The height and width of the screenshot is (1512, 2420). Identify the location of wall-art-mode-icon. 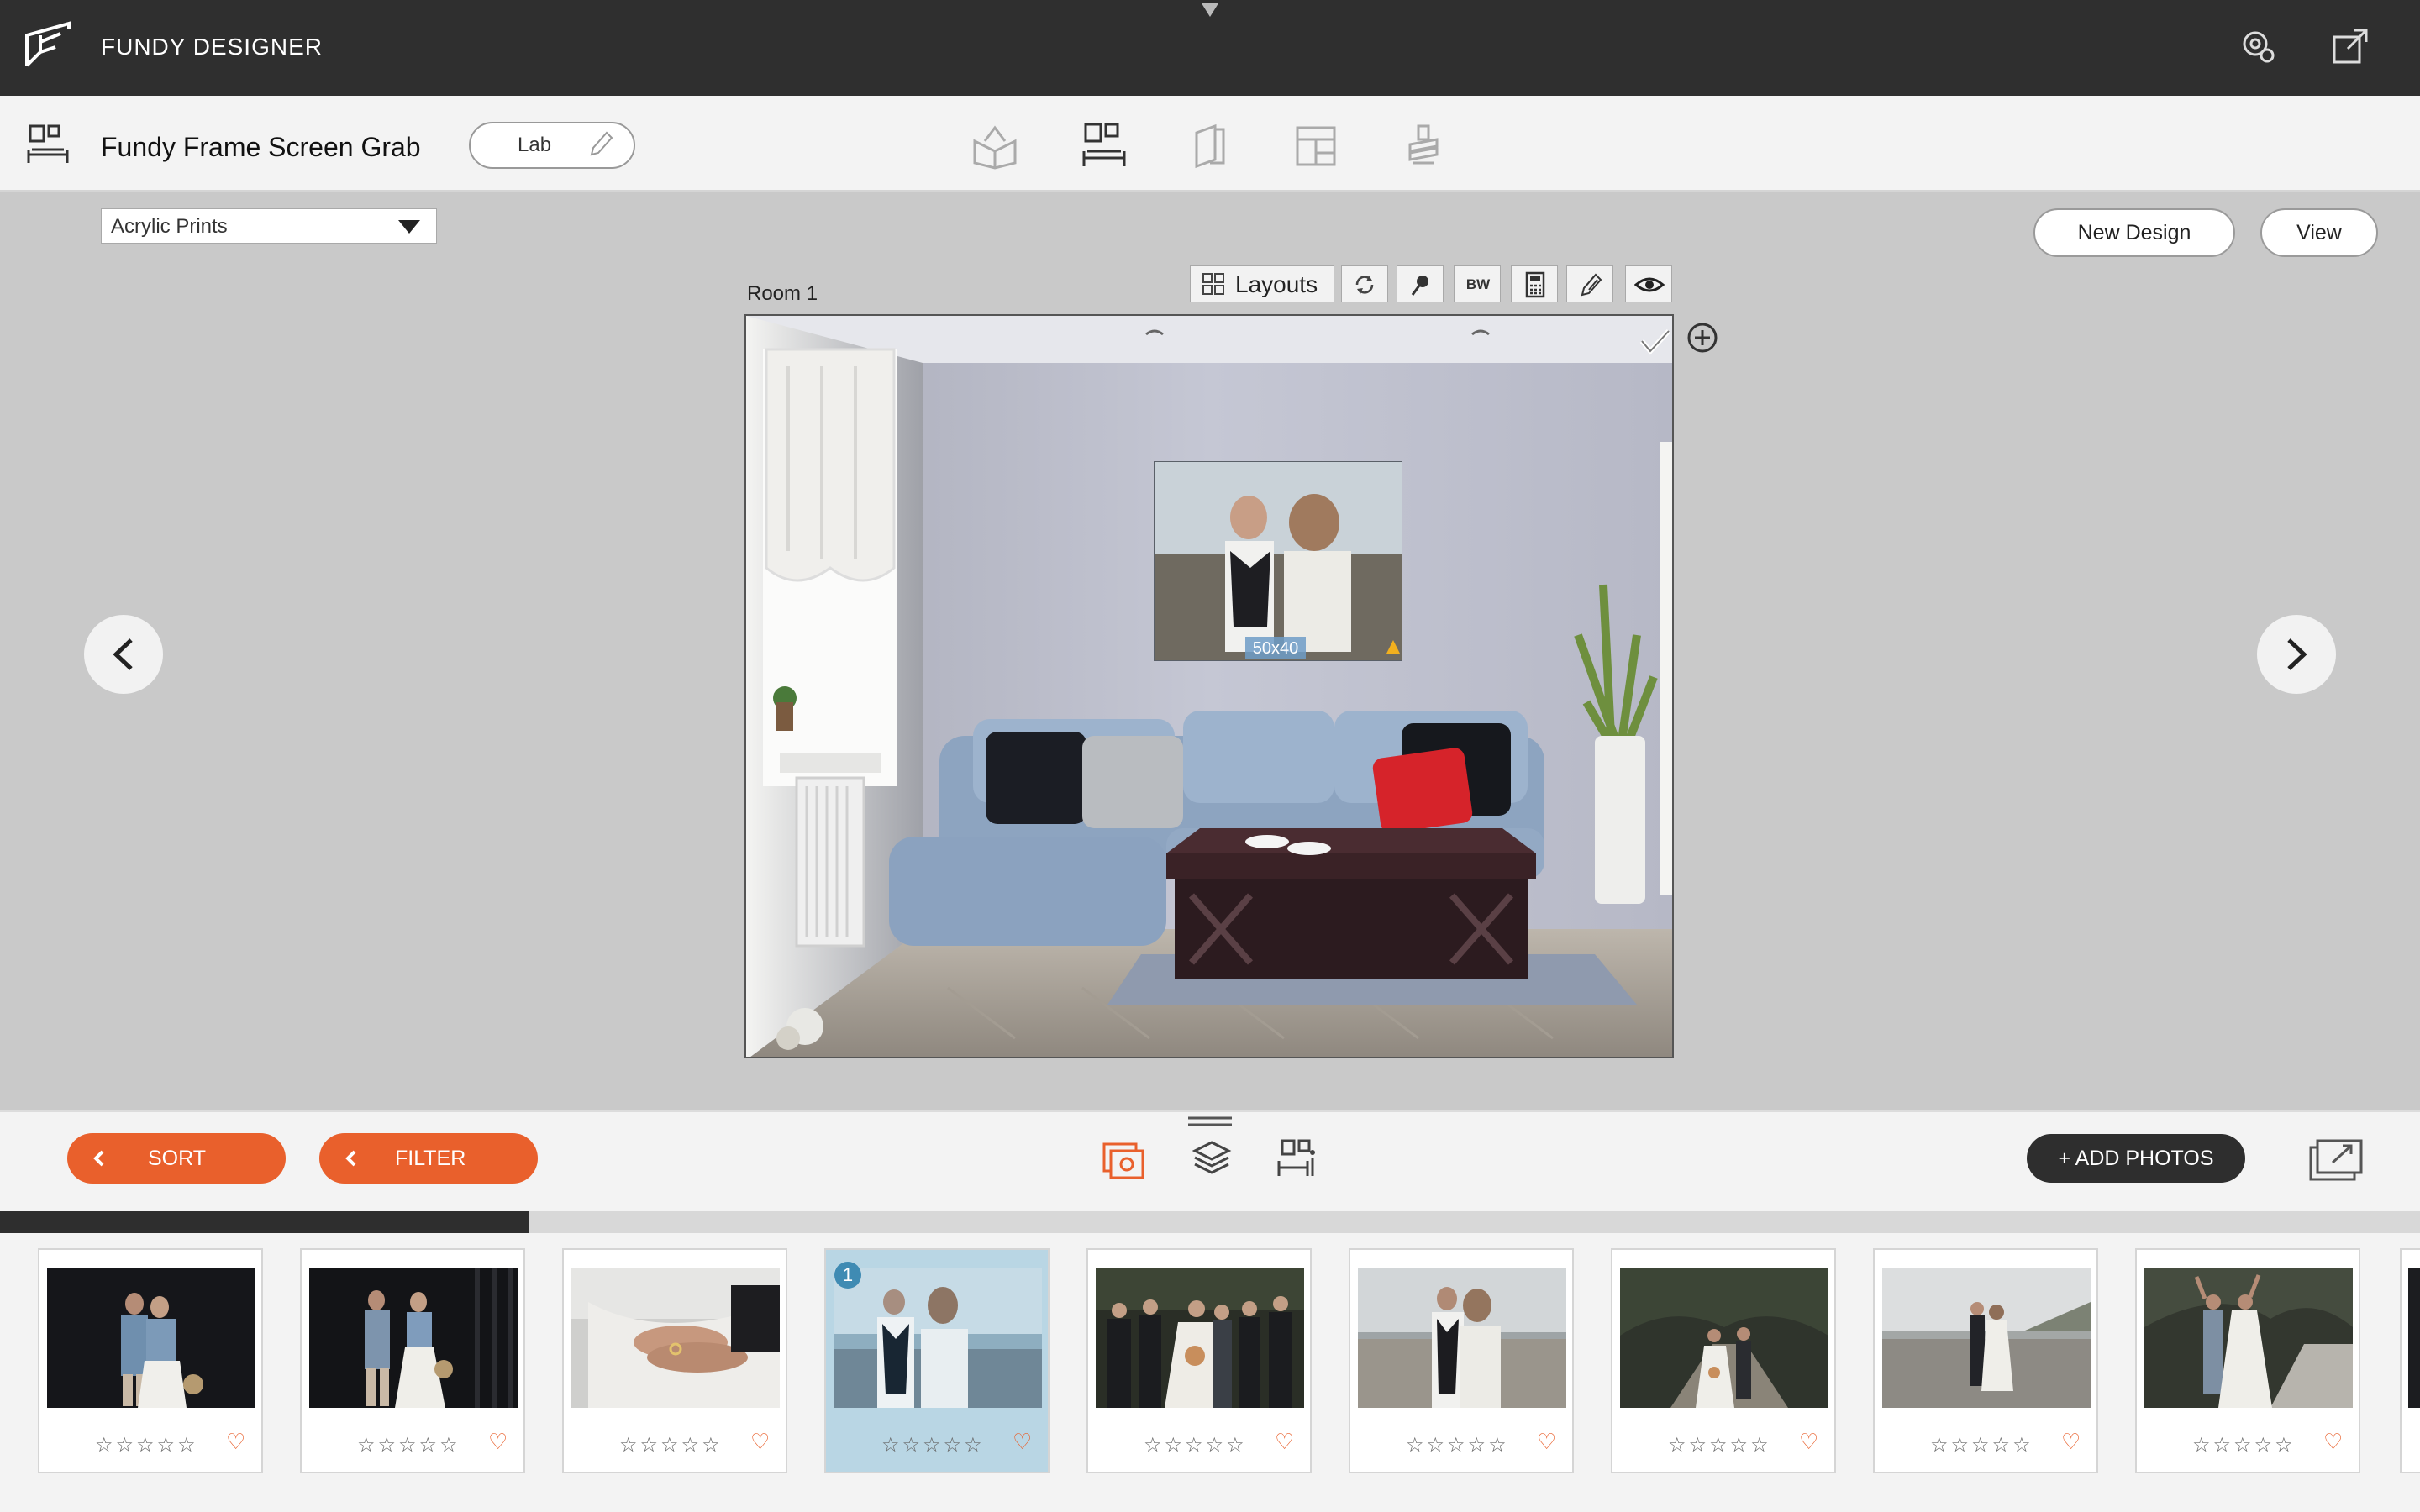
(1104, 146).